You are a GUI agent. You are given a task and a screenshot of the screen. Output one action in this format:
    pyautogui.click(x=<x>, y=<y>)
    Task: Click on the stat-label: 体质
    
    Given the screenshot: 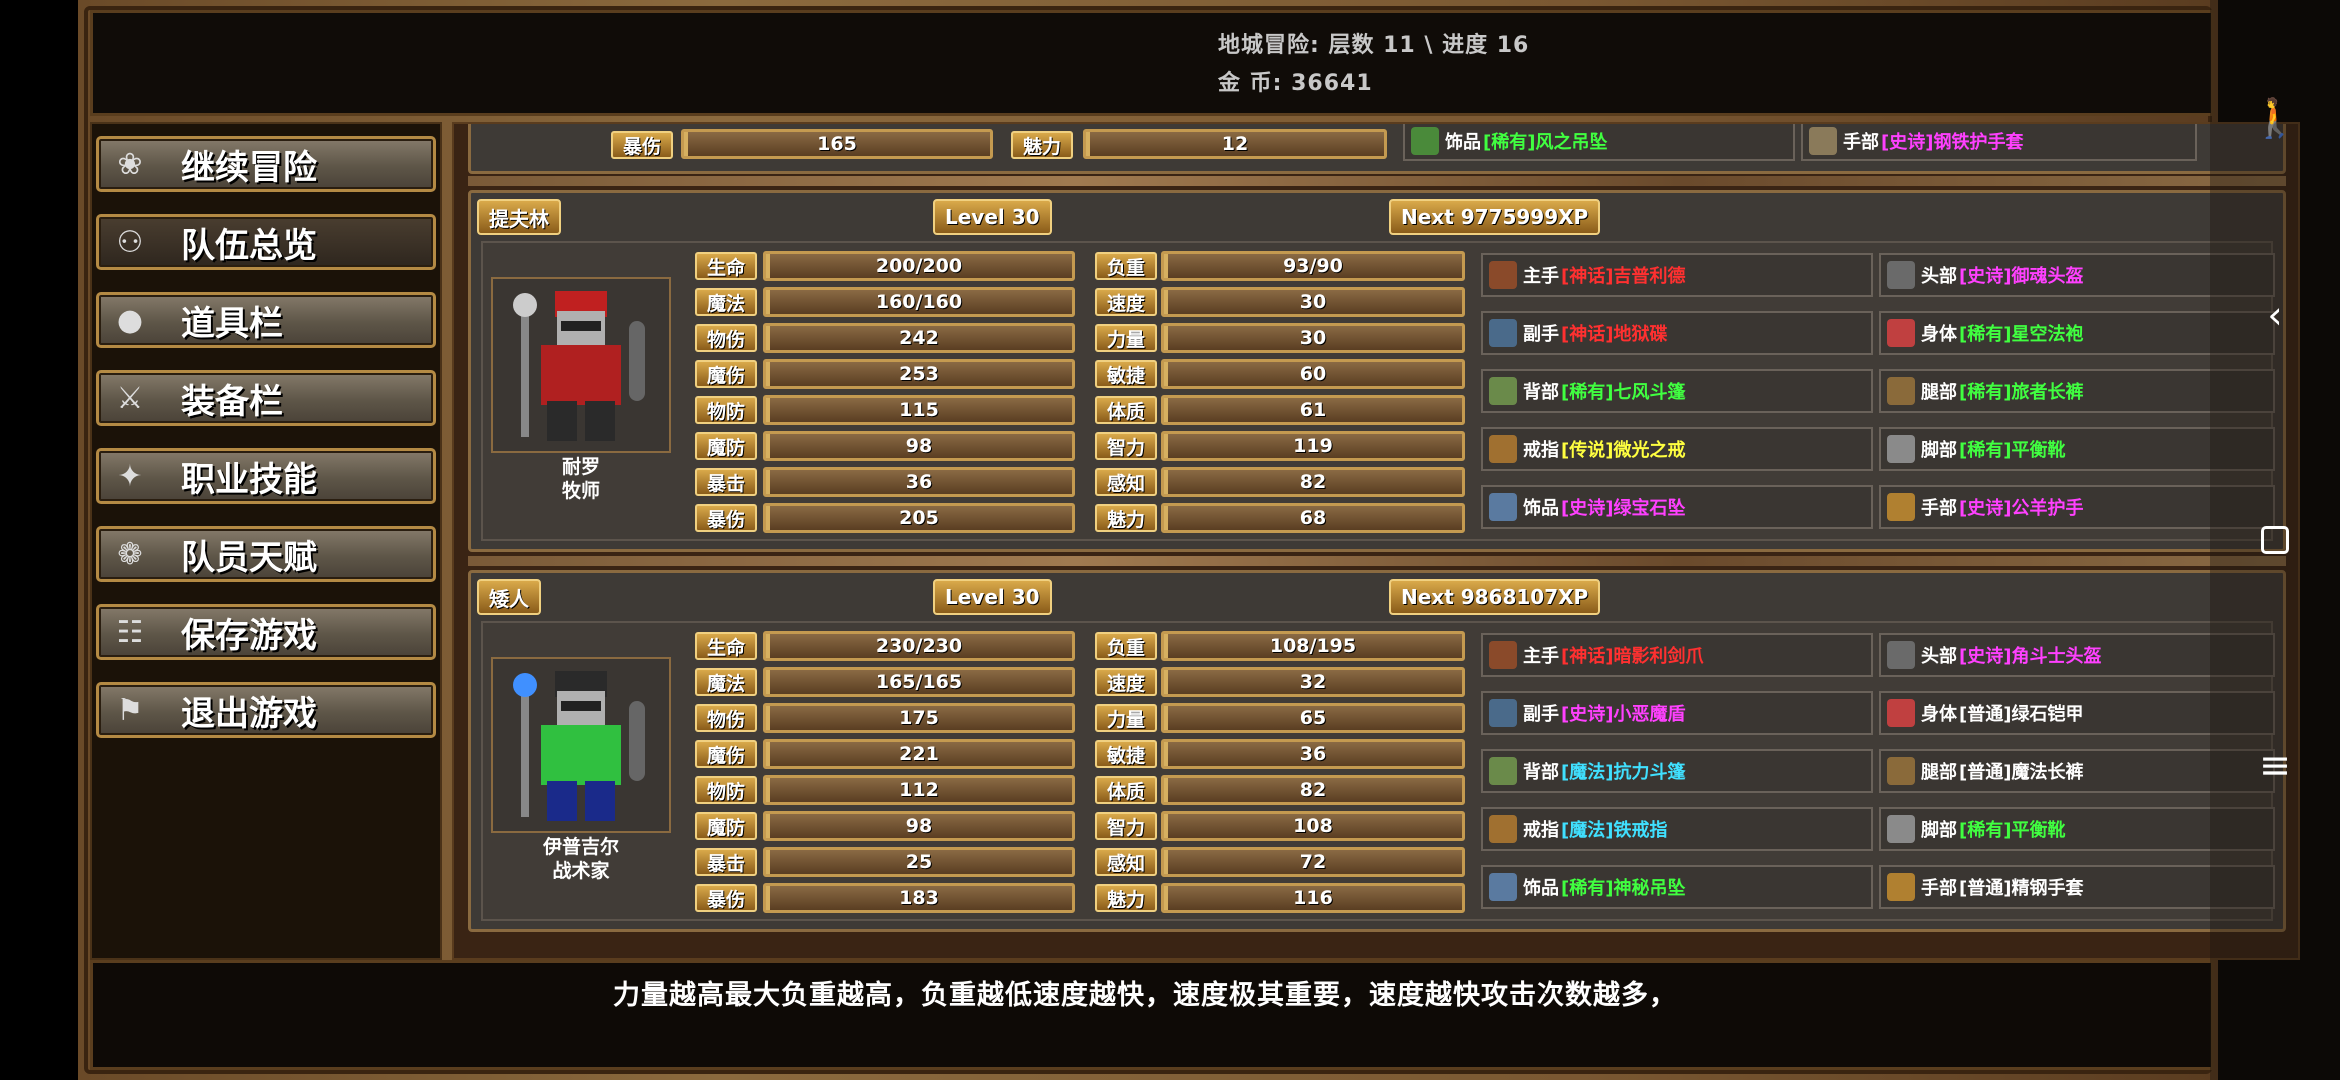 What is the action you would take?
    pyautogui.click(x=1126, y=410)
    